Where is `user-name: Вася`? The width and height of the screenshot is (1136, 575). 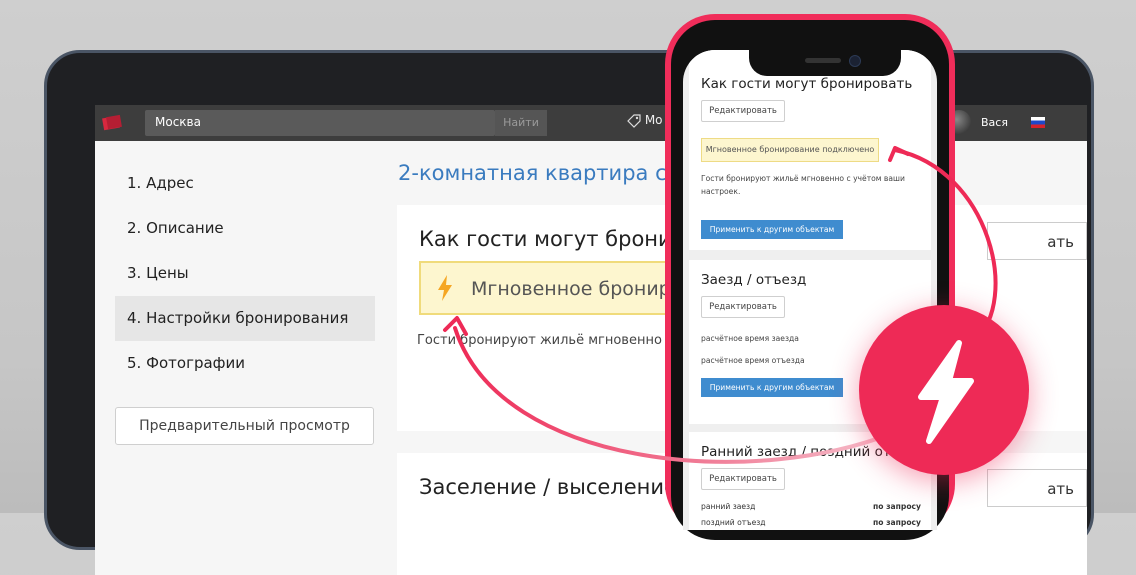 user-name: Вася is located at coordinates (994, 122).